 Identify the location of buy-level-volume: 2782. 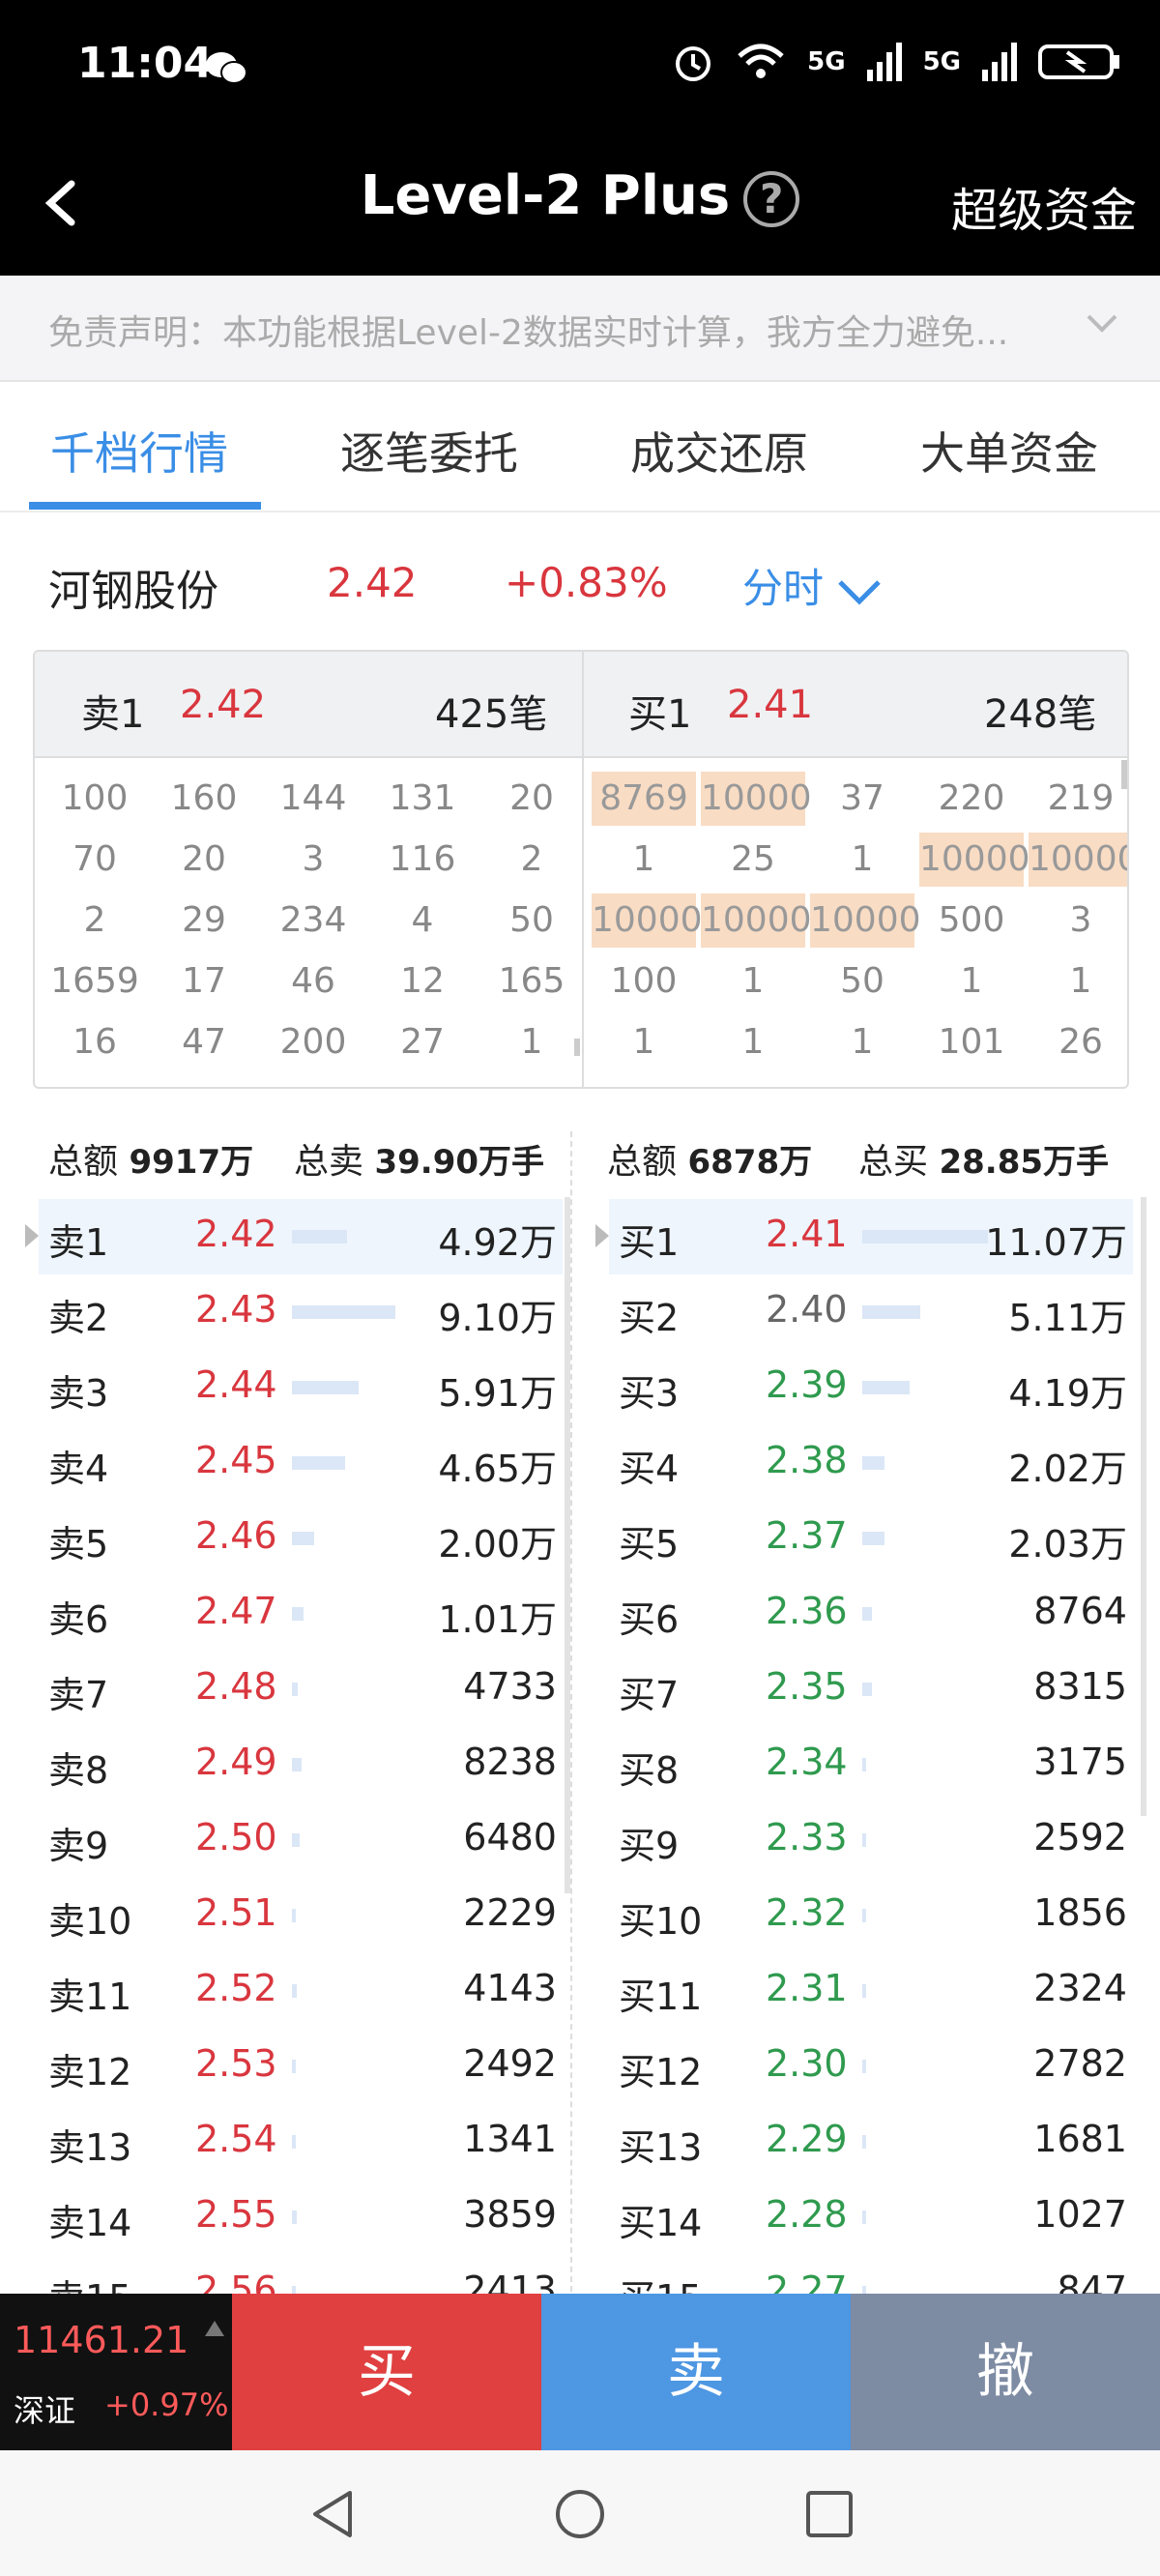
(1080, 2063).